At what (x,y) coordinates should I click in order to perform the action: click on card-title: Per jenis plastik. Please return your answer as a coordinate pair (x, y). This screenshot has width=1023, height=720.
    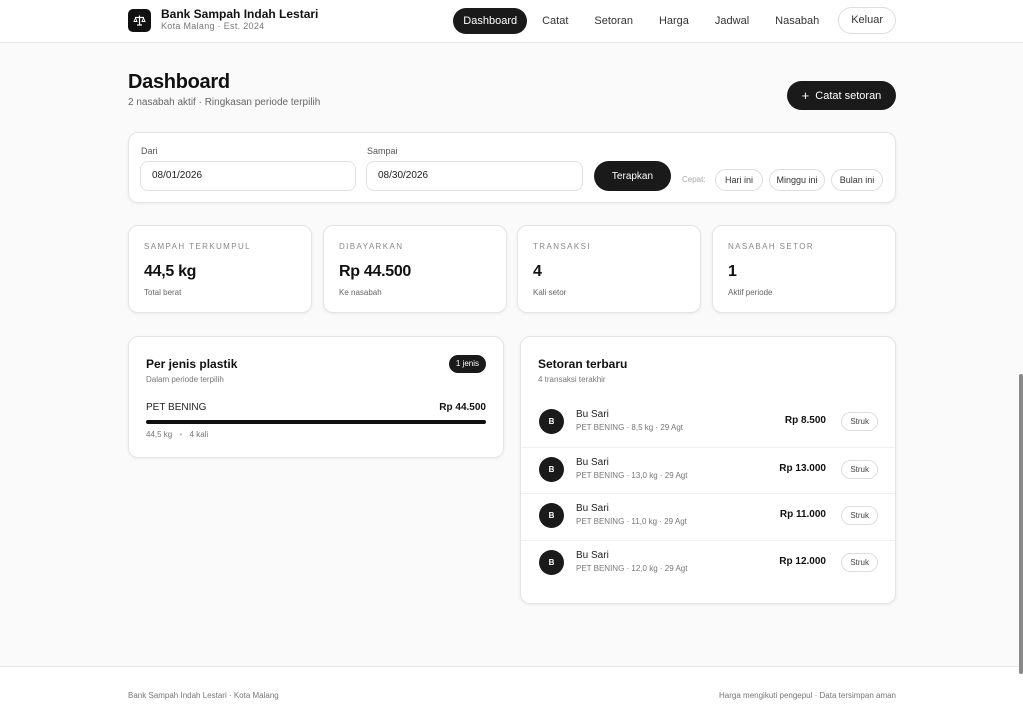
    Looking at the image, I should click on (192, 364).